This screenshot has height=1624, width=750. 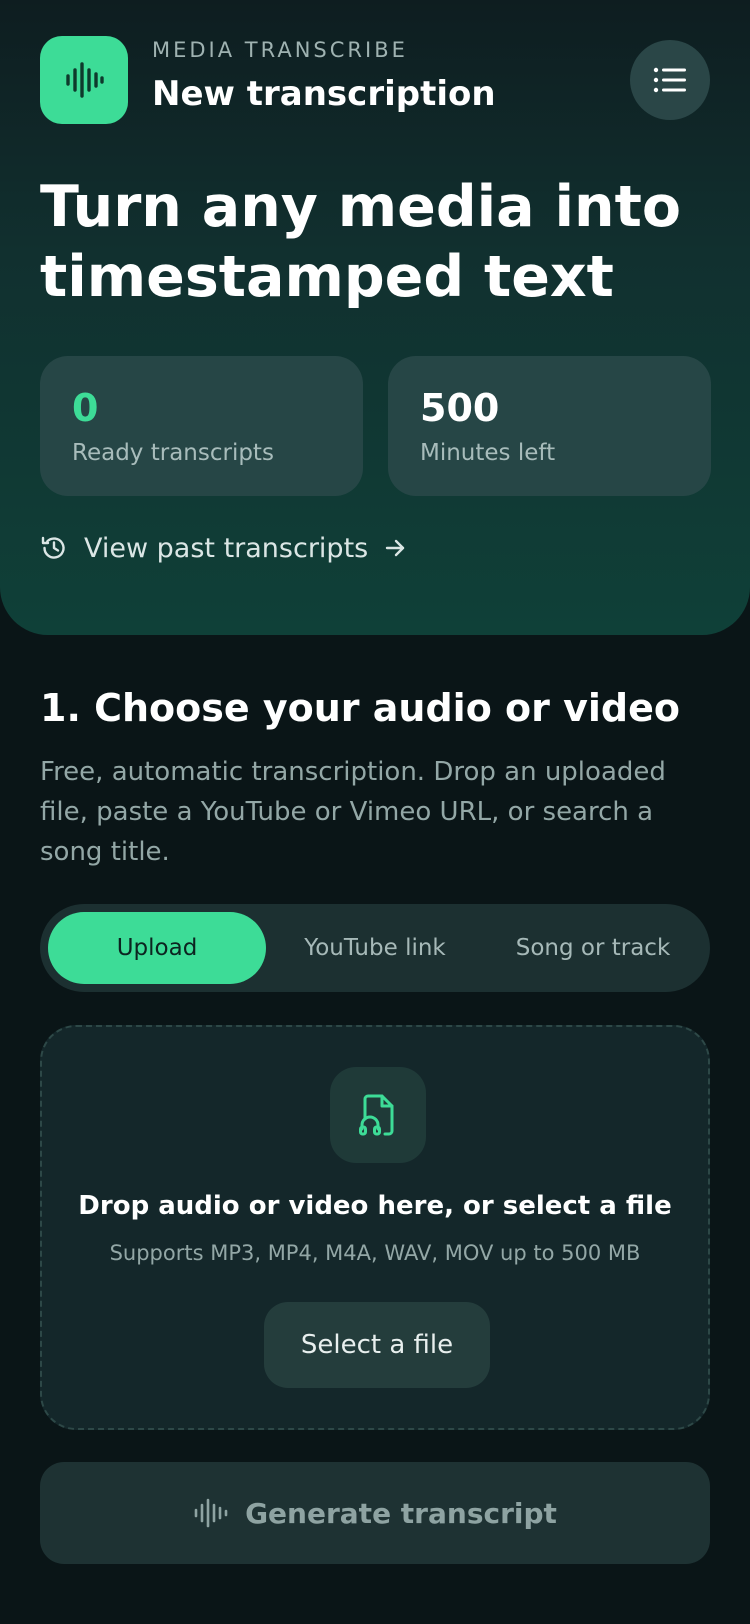 What do you see at coordinates (377, 1345) in the screenshot?
I see `select-file-button: Select a file` at bounding box center [377, 1345].